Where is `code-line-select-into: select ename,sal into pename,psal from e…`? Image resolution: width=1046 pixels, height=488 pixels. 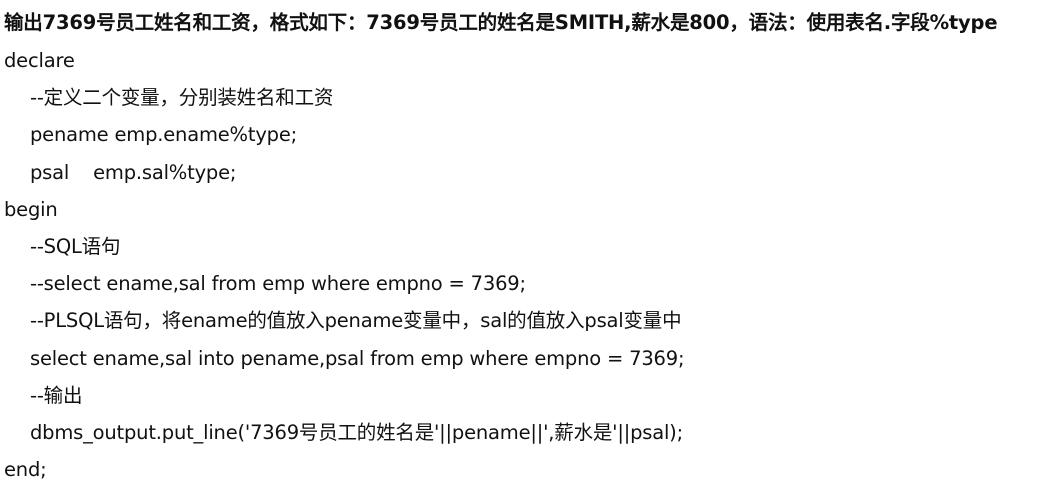
code-line-select-into: select ename,sal into pename,psal from e… is located at coordinates (357, 358).